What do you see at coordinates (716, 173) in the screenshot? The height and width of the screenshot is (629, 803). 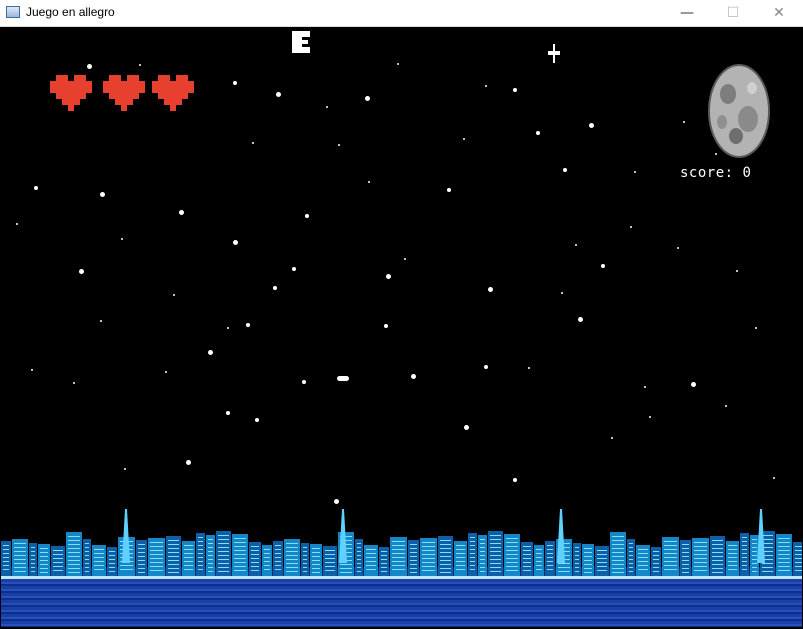 I see `score-display: score: 0` at bounding box center [716, 173].